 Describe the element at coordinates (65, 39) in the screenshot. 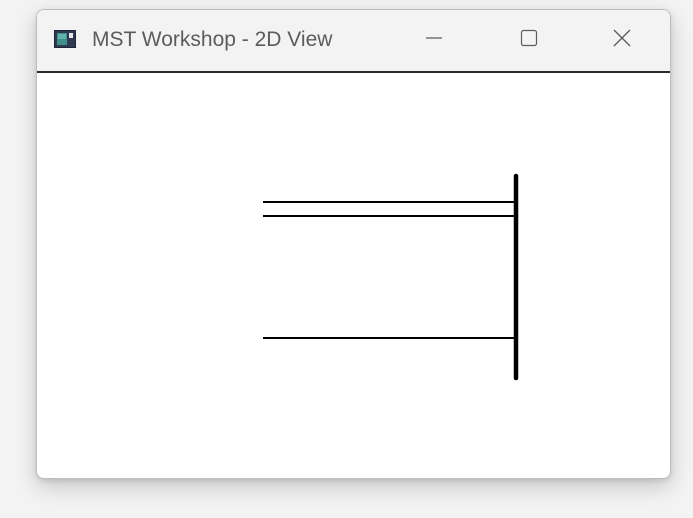

I see `application-window-icon` at that location.